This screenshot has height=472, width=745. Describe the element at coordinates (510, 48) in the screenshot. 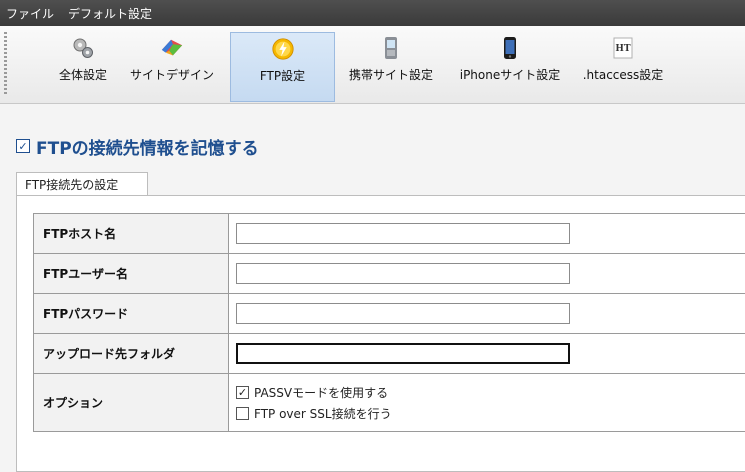

I see `iphone-icon` at that location.